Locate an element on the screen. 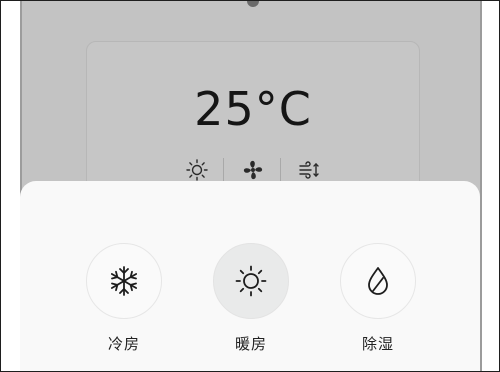  fan-icon is located at coordinates (253, 170).